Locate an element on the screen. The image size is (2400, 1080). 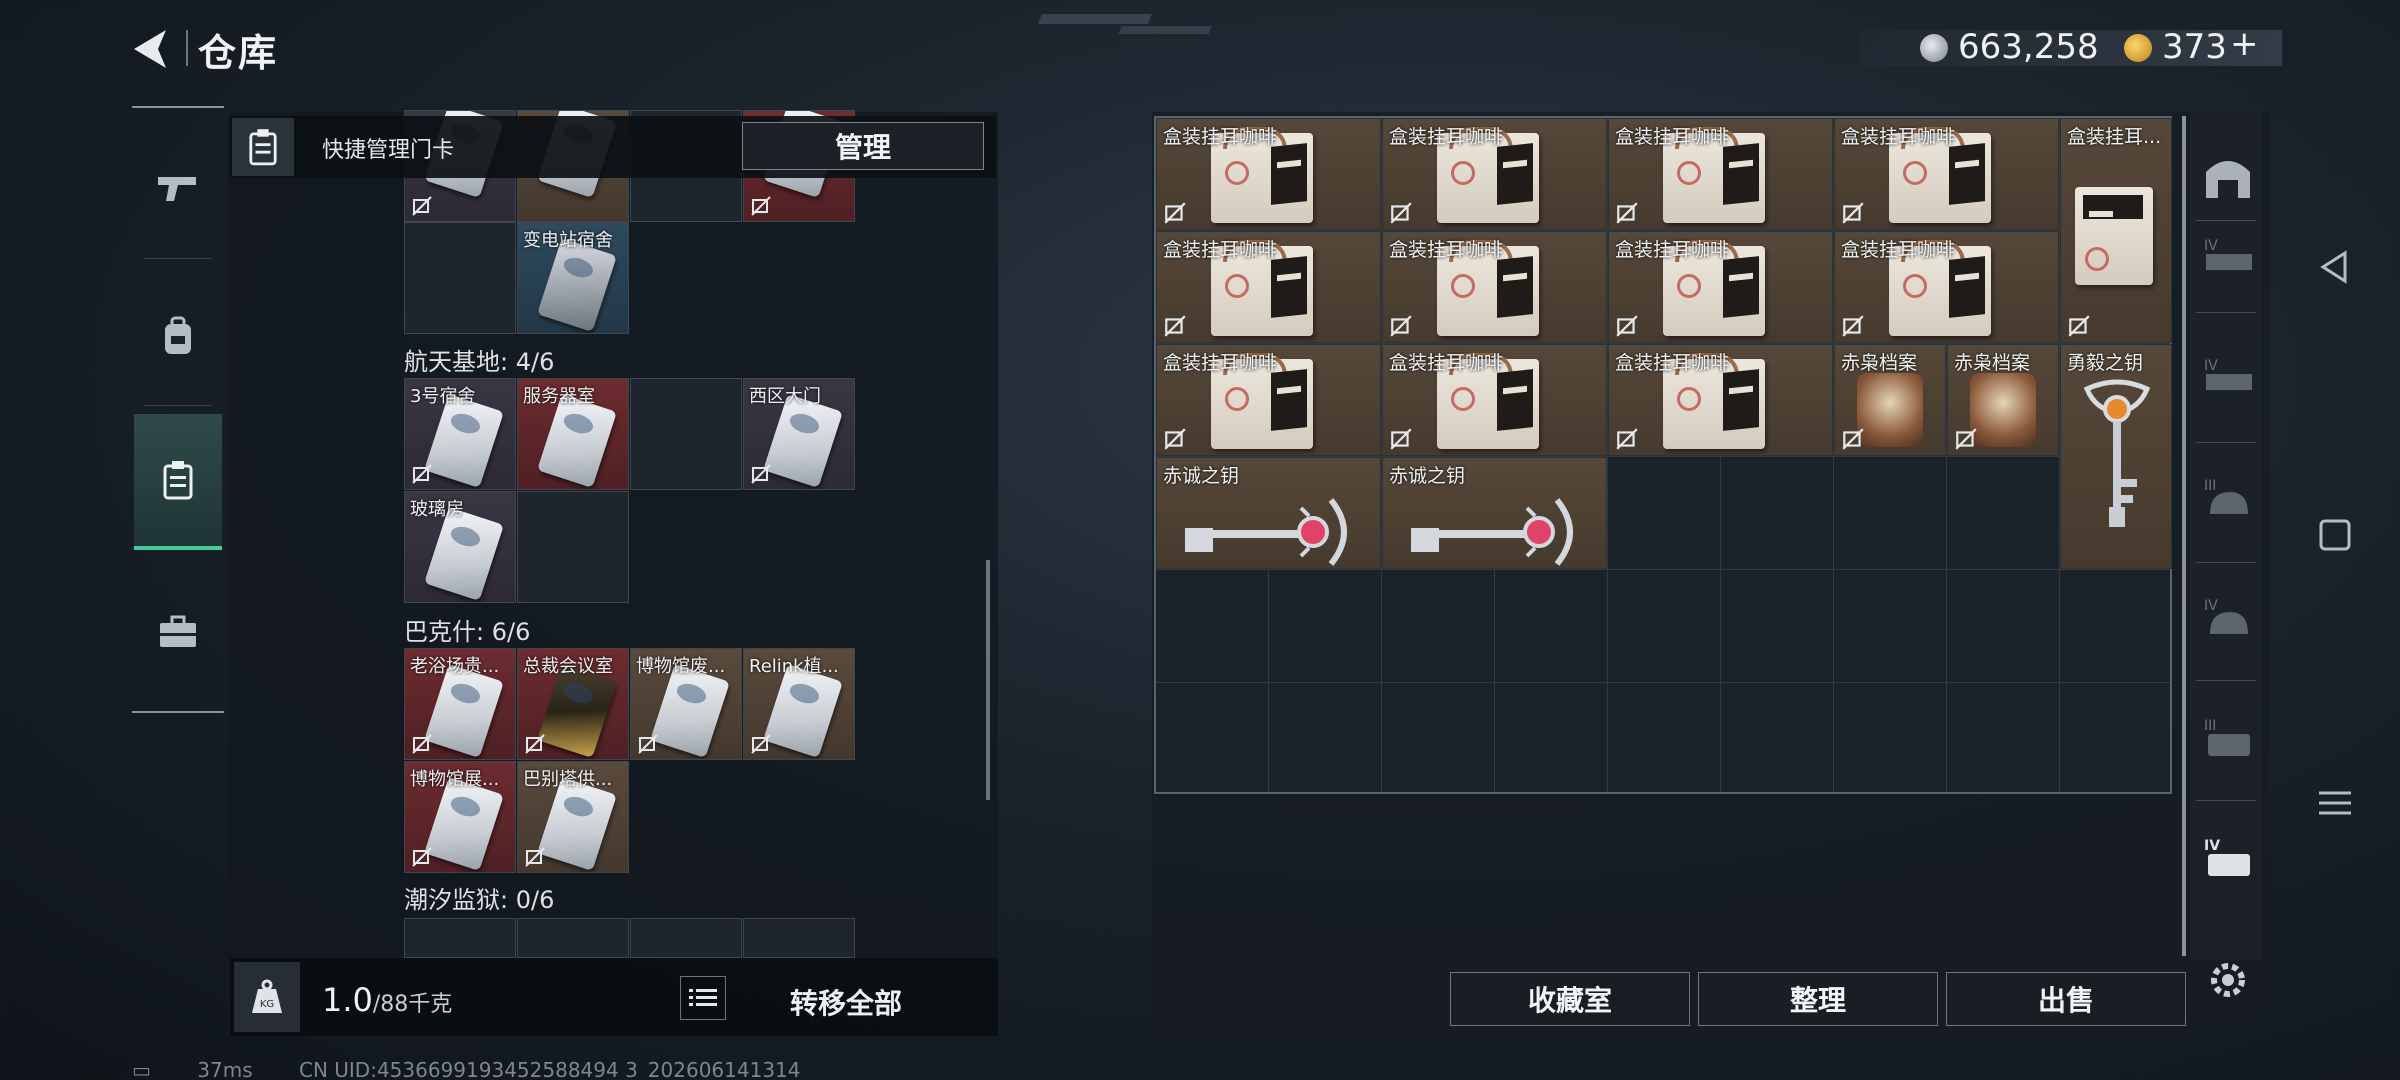
keycard-server-room: 服务器室 is located at coordinates (573, 434).